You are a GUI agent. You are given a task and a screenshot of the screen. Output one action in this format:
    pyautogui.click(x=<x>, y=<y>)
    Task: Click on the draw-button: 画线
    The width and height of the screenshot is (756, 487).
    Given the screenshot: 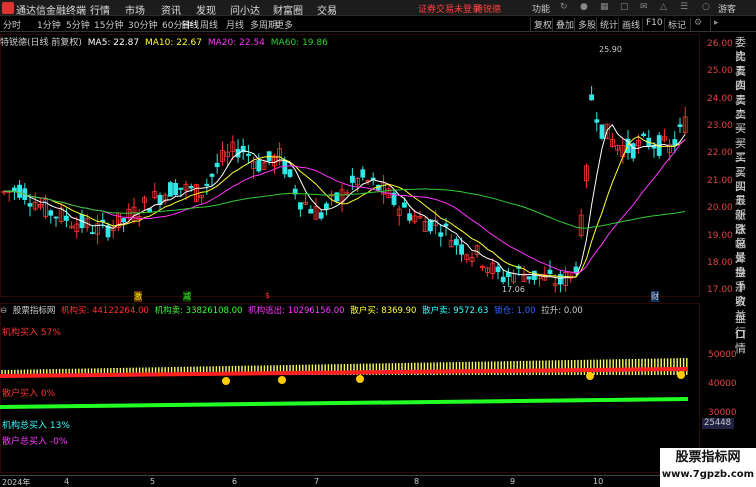 What is the action you would take?
    pyautogui.click(x=629, y=24)
    